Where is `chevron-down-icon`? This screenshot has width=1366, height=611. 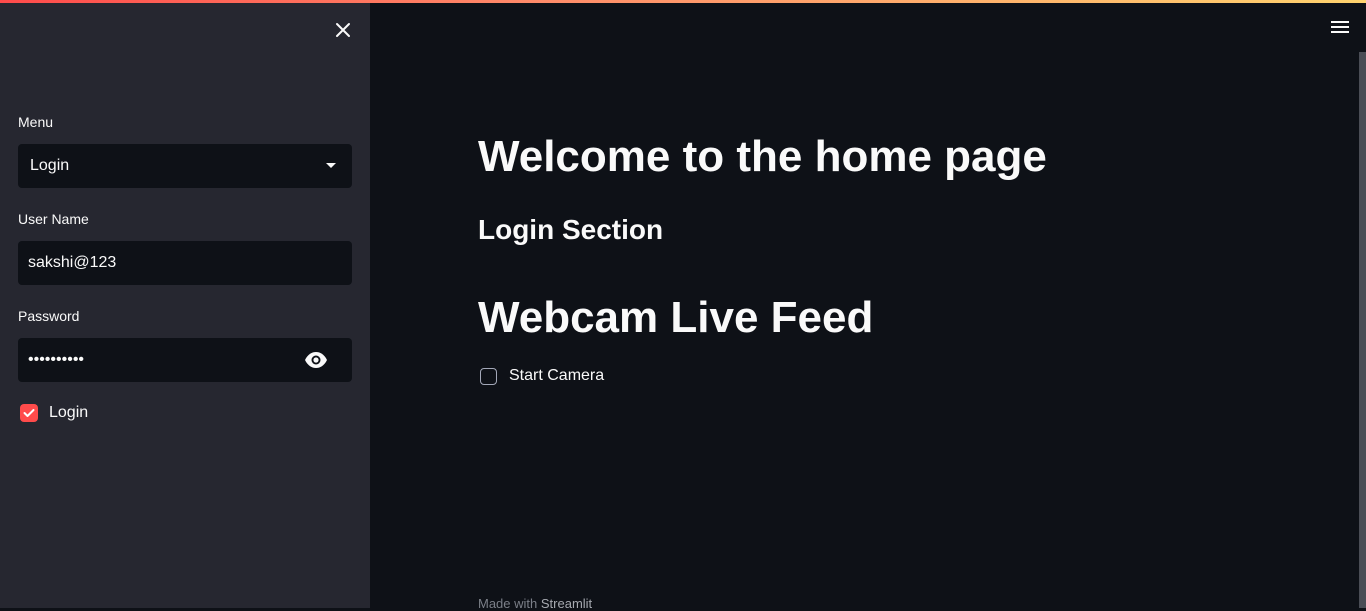 chevron-down-icon is located at coordinates (331, 165).